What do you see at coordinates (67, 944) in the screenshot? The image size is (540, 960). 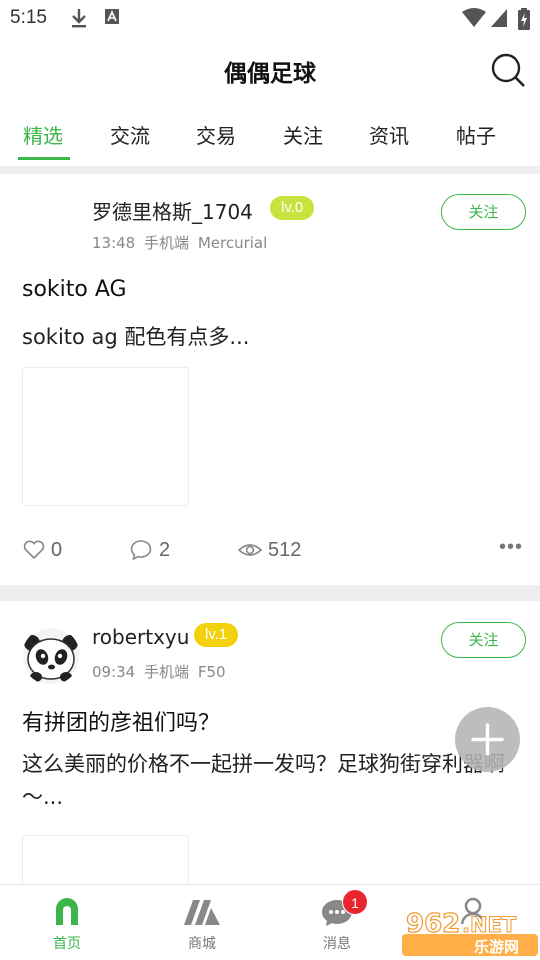 I see `nav-home-label: 首页` at bounding box center [67, 944].